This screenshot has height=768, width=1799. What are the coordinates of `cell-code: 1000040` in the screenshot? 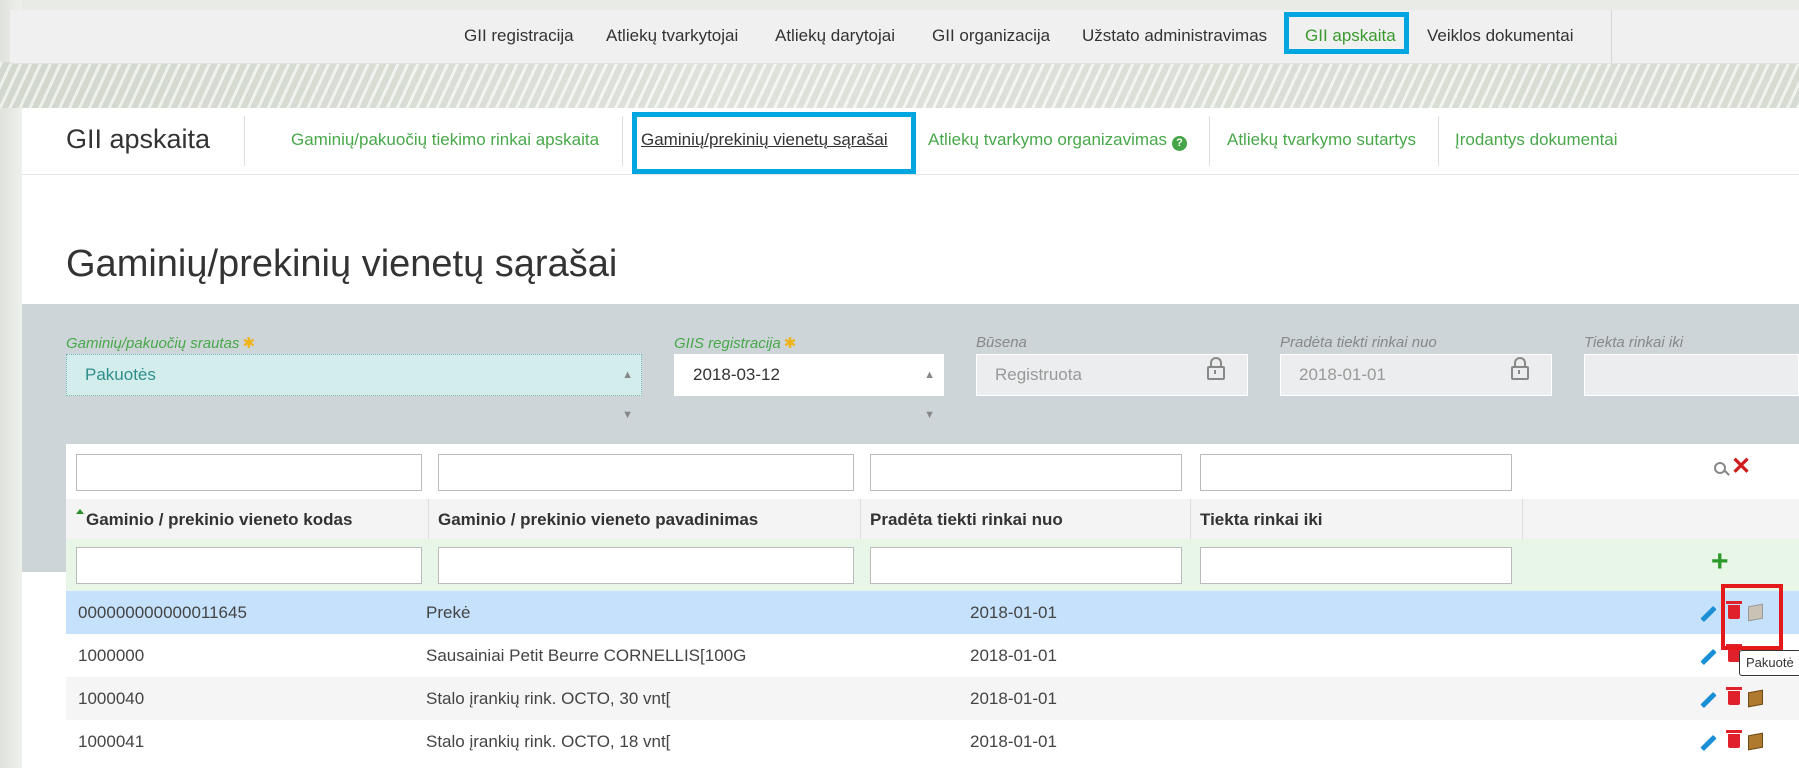 It's located at (111, 698).